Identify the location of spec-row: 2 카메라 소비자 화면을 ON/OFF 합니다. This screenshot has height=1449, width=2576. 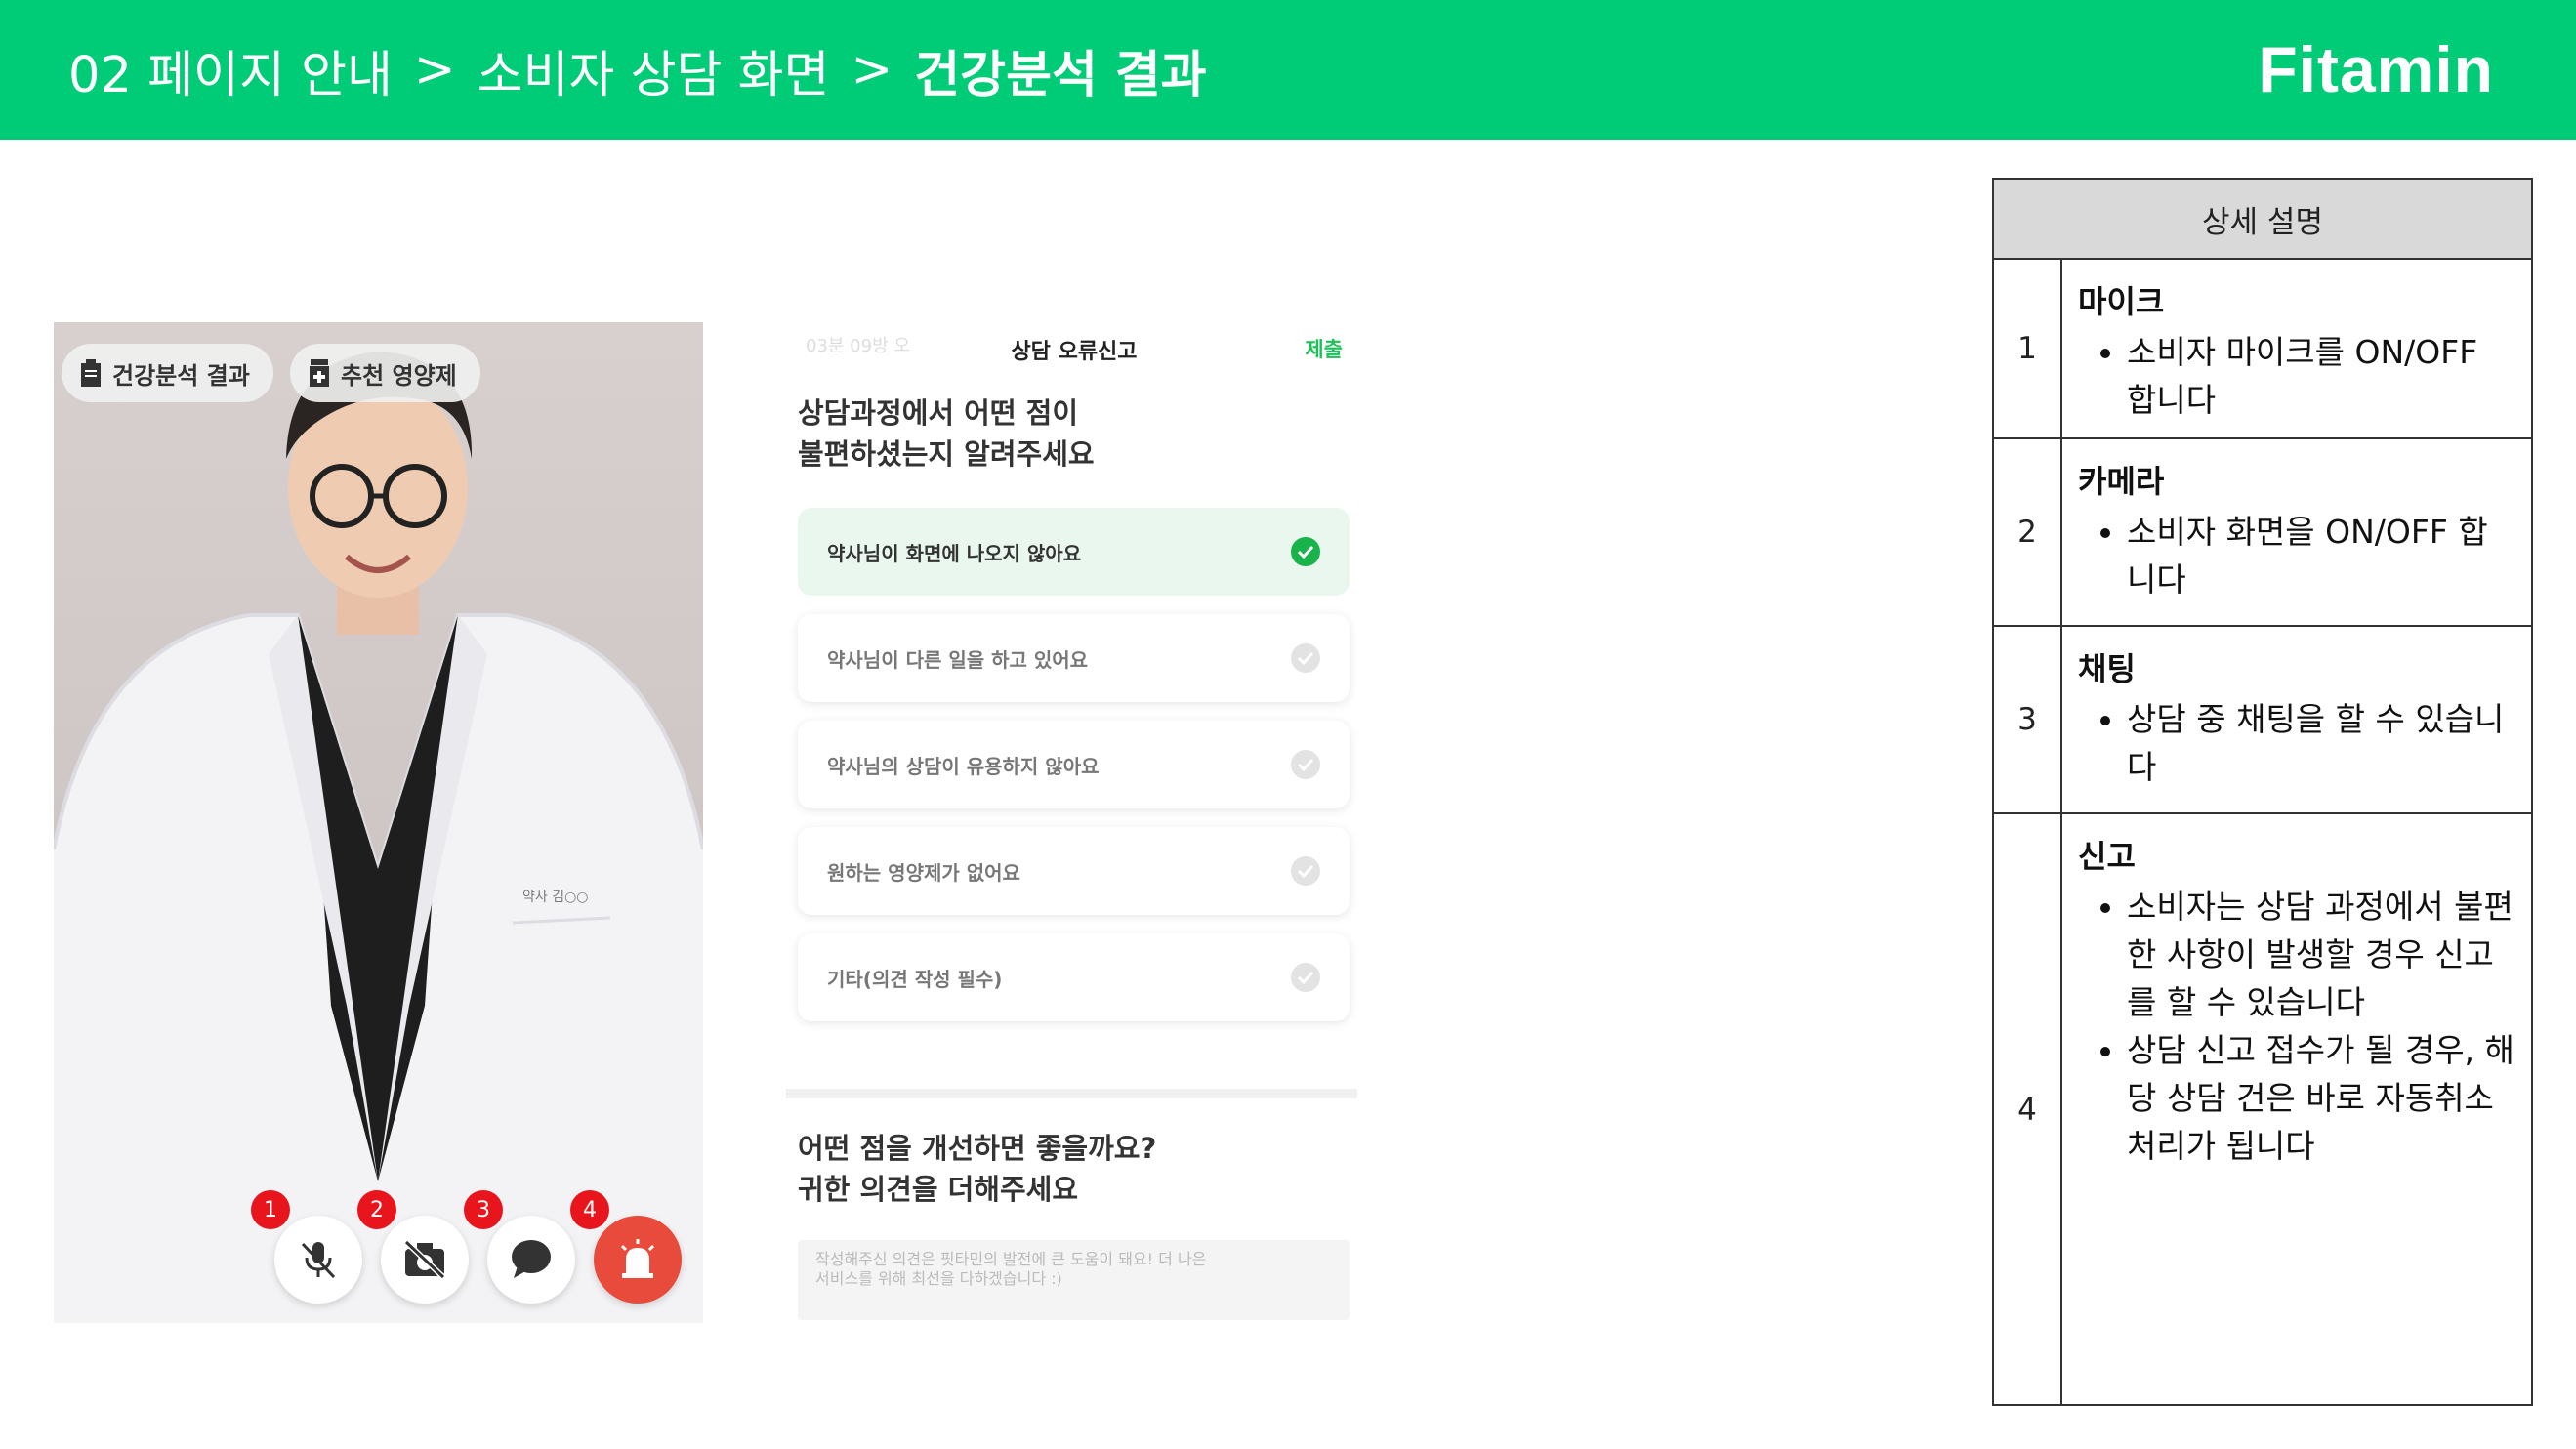
(2263, 533).